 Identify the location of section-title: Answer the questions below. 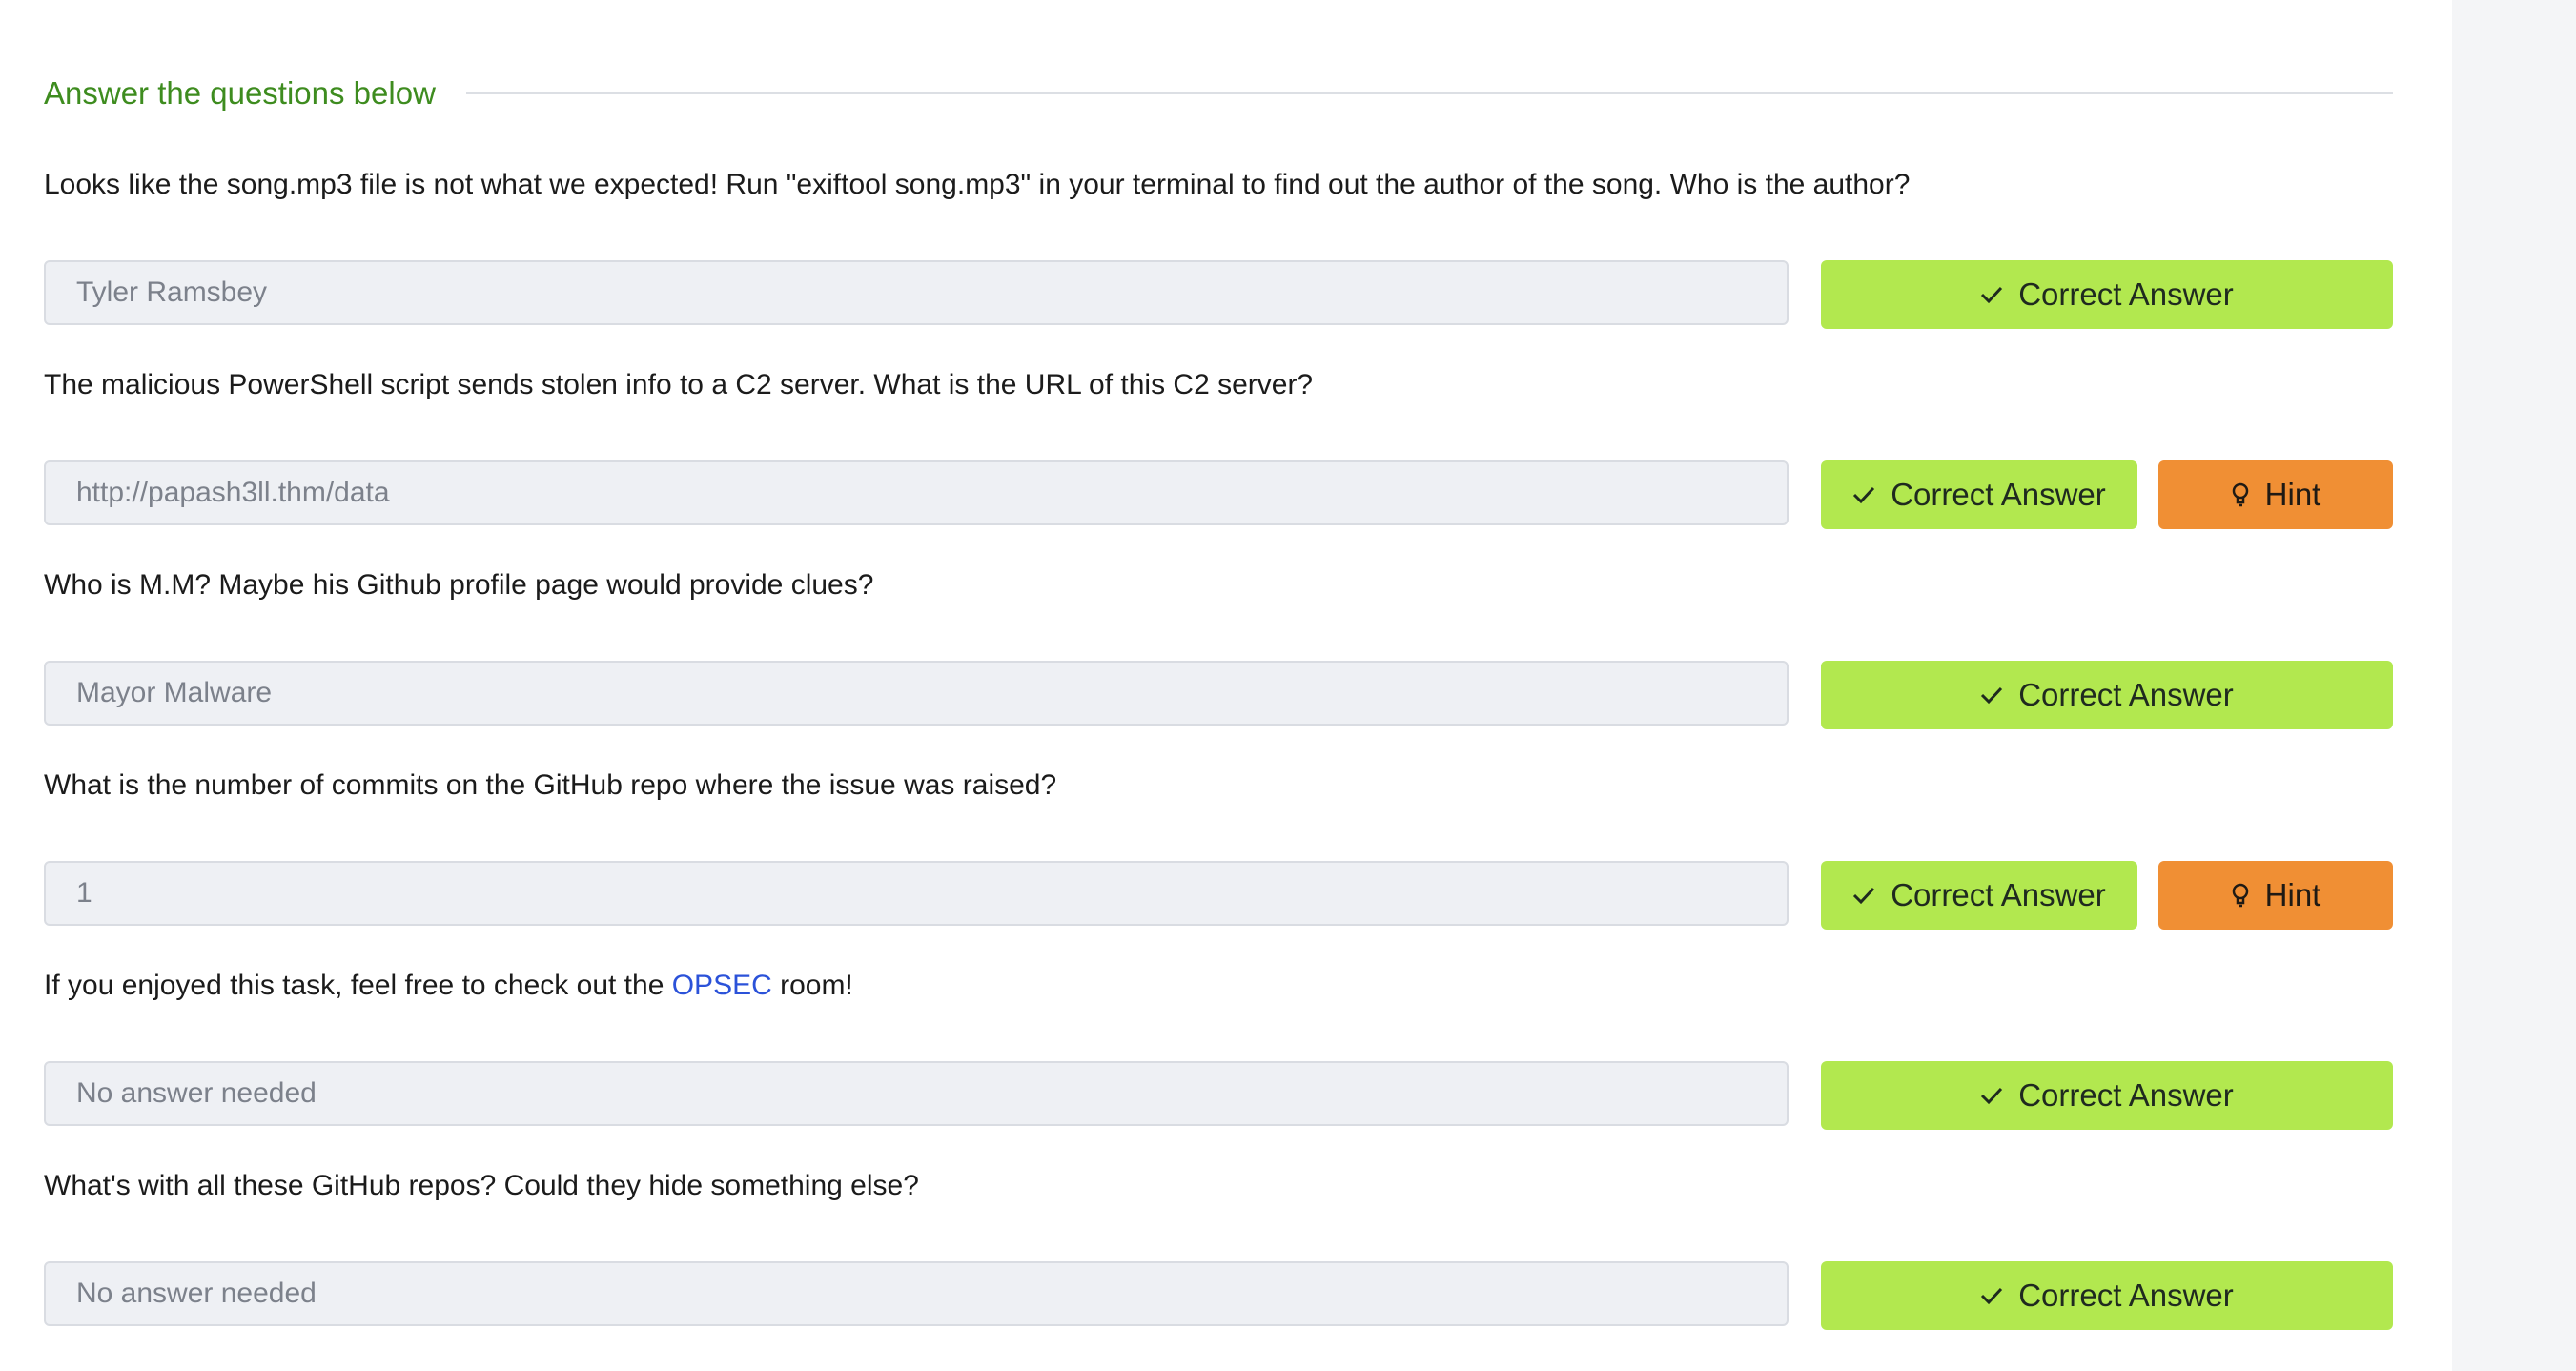
(240, 93).